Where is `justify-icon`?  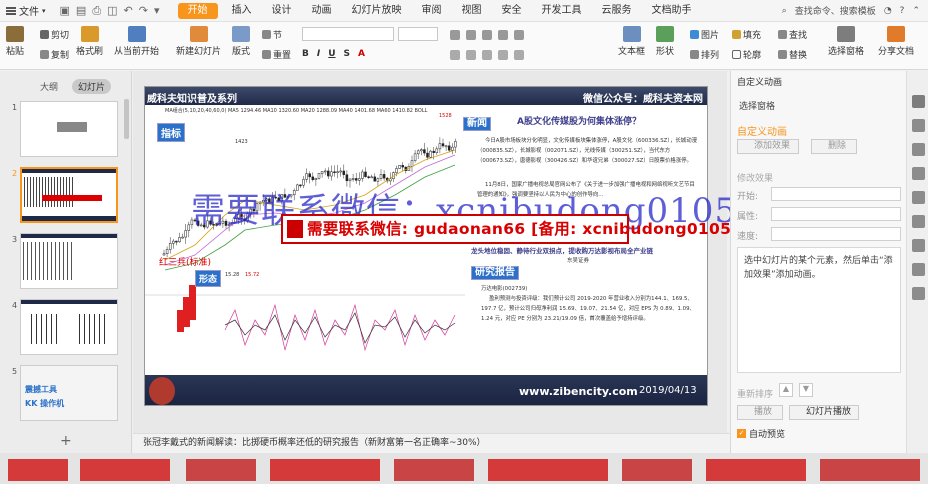
justify-icon is located at coordinates (503, 55).